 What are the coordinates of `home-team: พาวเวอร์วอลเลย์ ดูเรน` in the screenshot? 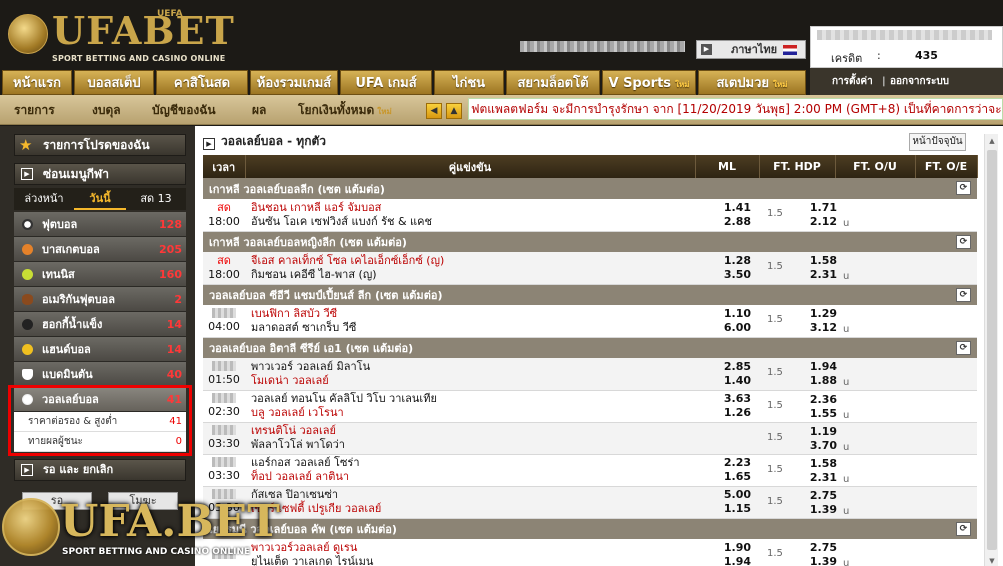 It's located at (473, 548).